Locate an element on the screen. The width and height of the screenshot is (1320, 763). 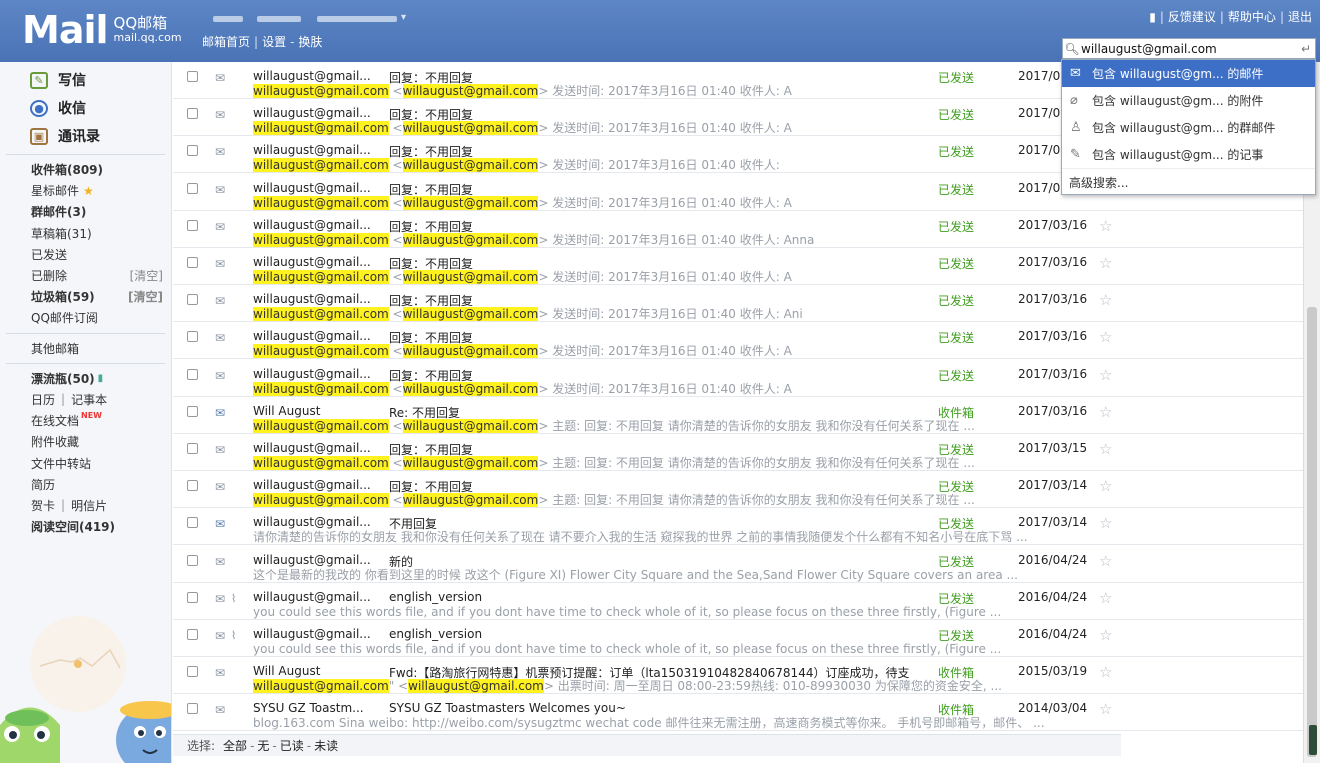
nav-change-skin: 换肤 is located at coordinates (310, 42).